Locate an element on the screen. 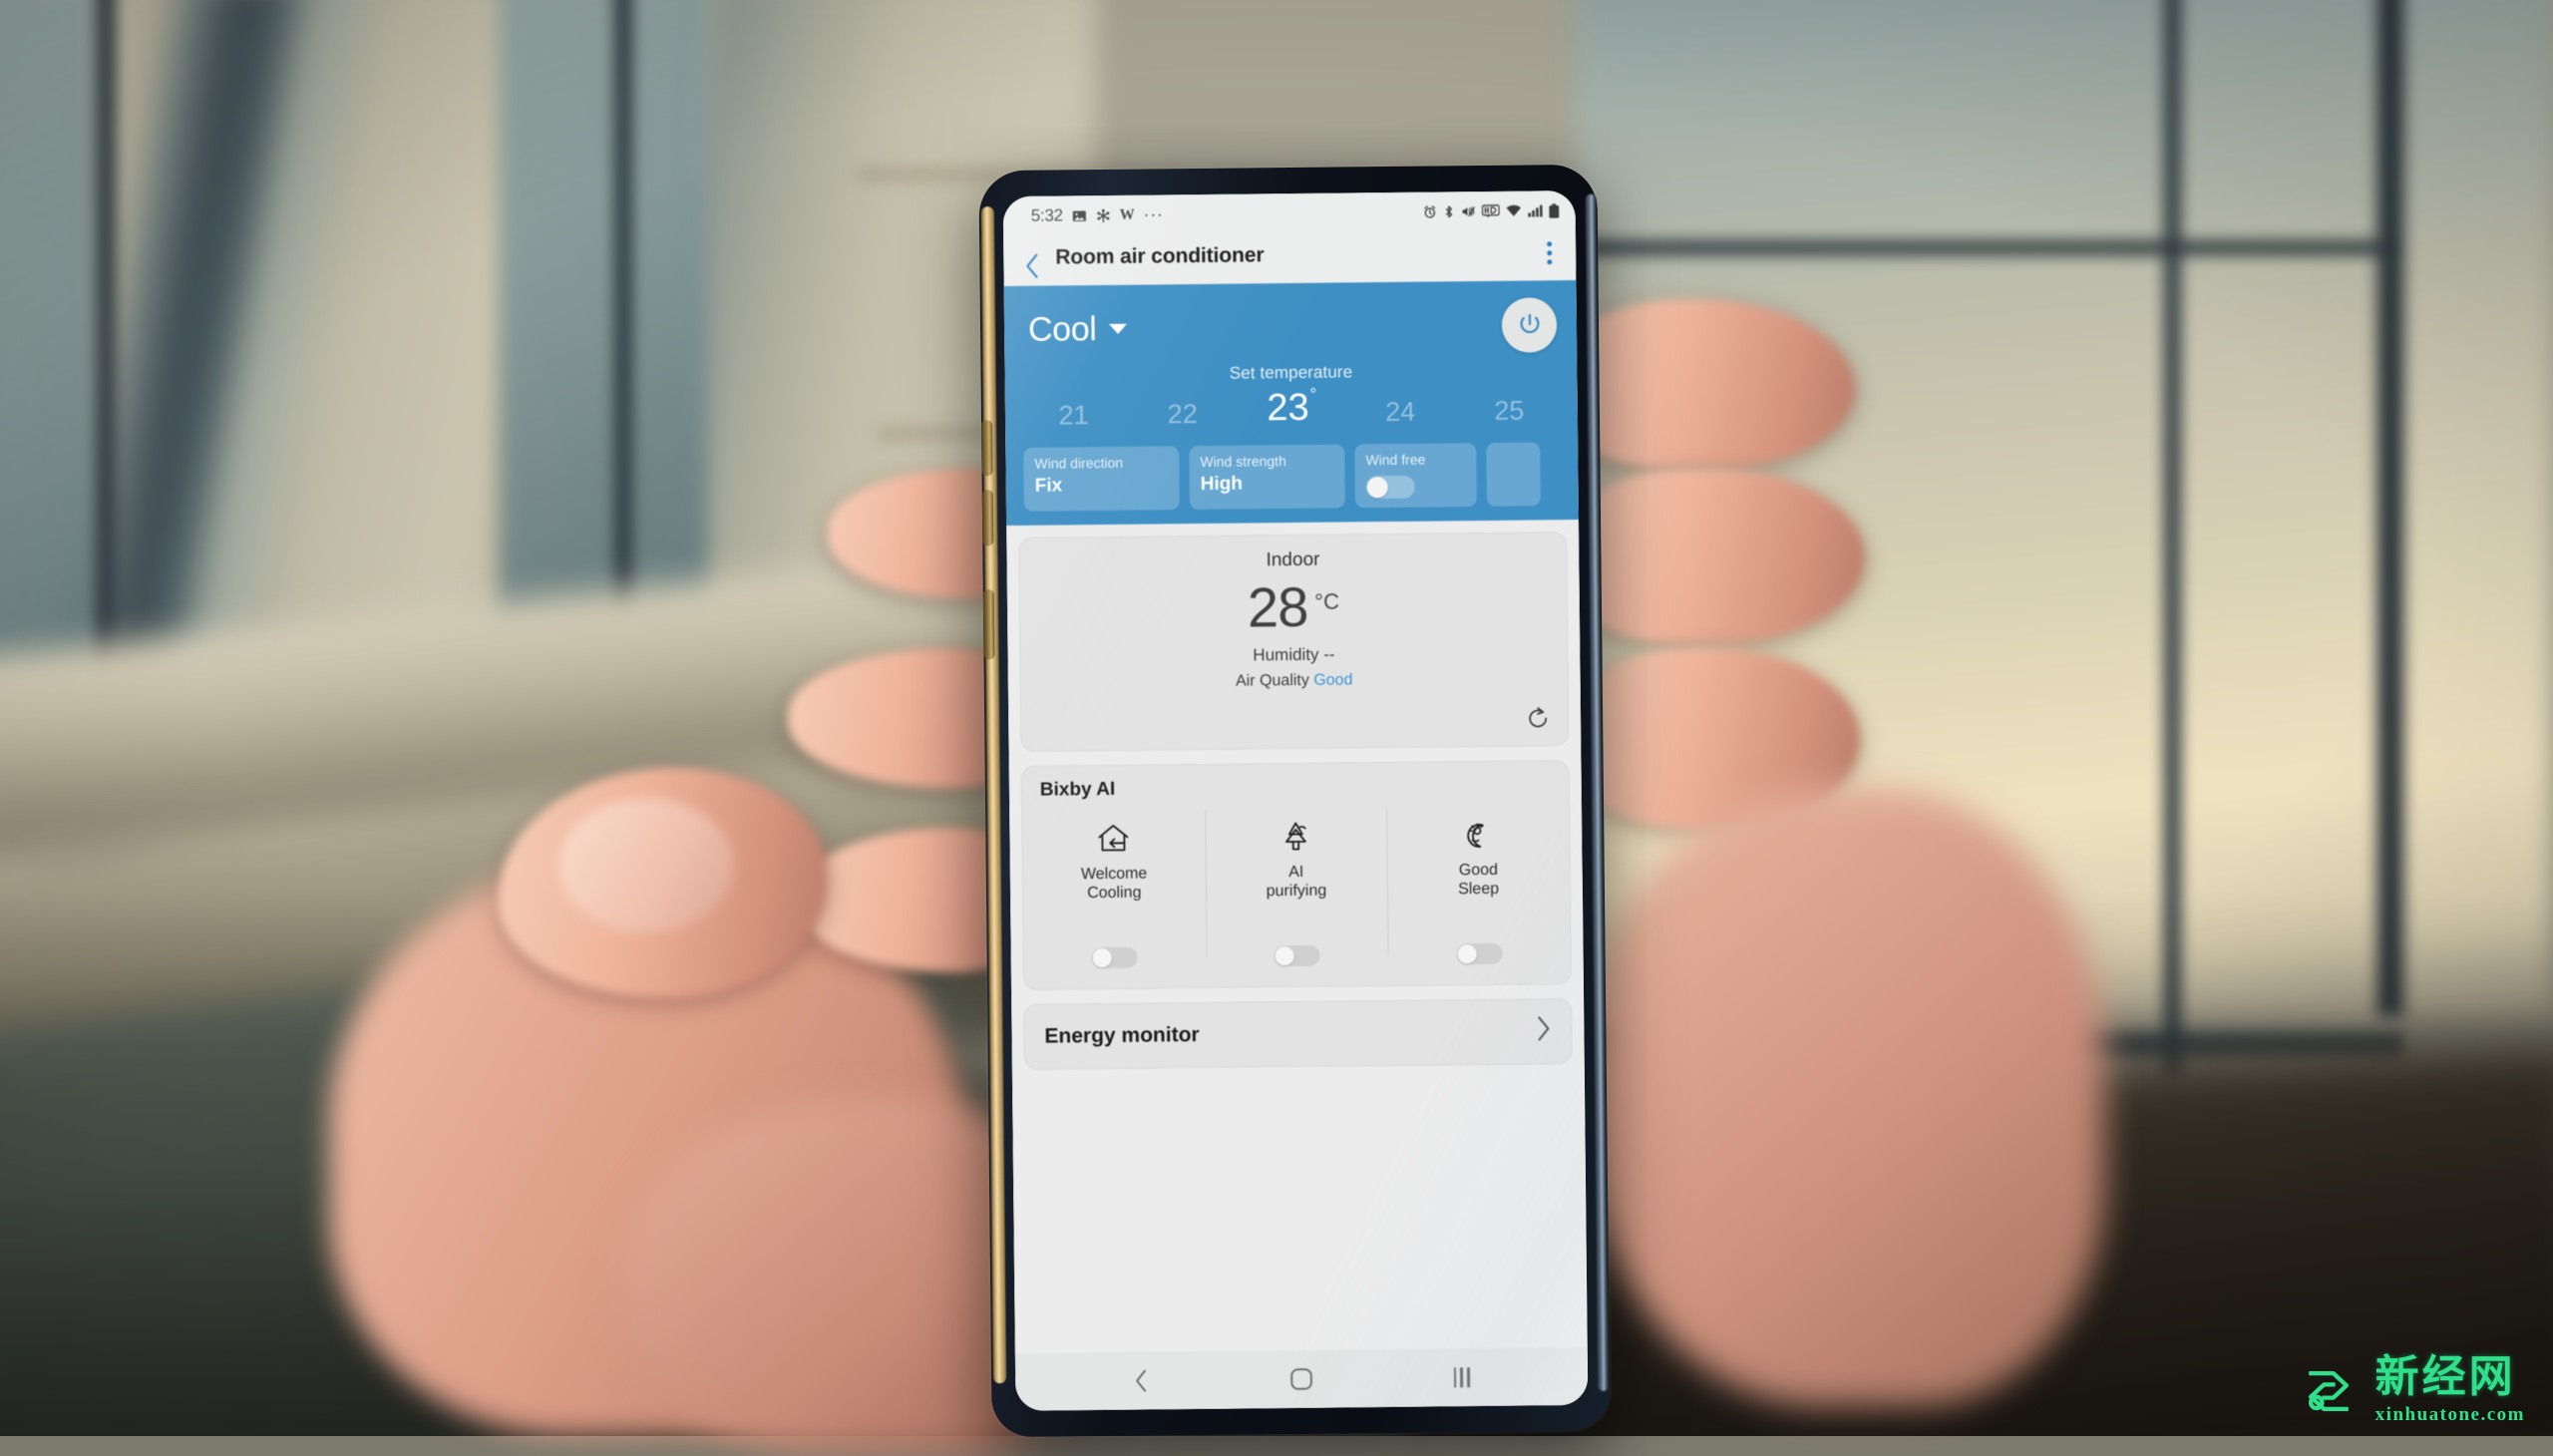  alarm-icon is located at coordinates (1430, 211).